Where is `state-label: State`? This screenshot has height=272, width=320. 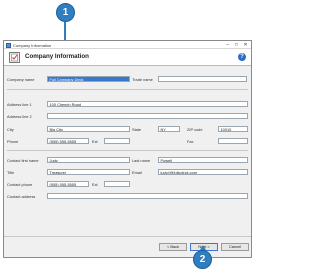
state-label: State is located at coordinates (137, 129).